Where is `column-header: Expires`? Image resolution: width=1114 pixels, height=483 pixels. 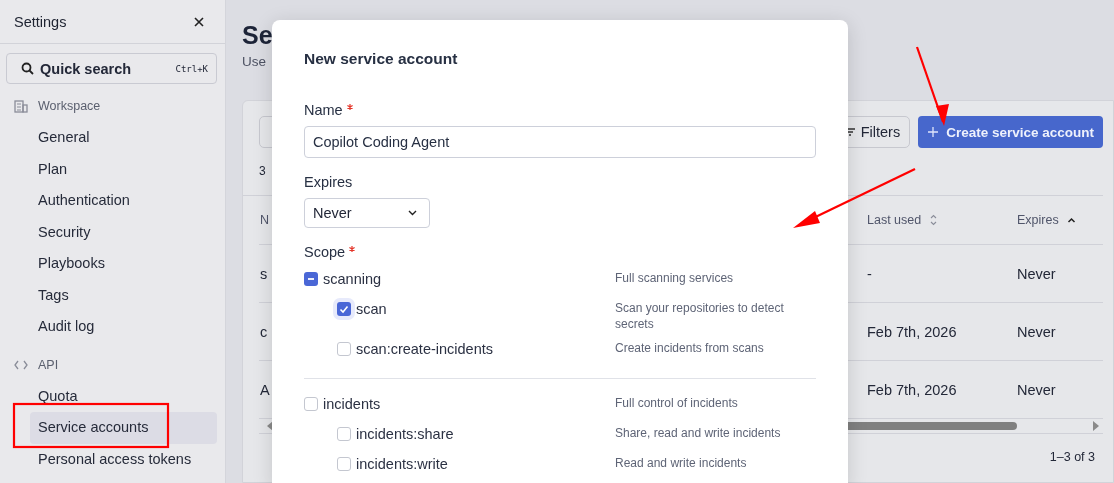
column-header: Expires is located at coordinates (1056, 220).